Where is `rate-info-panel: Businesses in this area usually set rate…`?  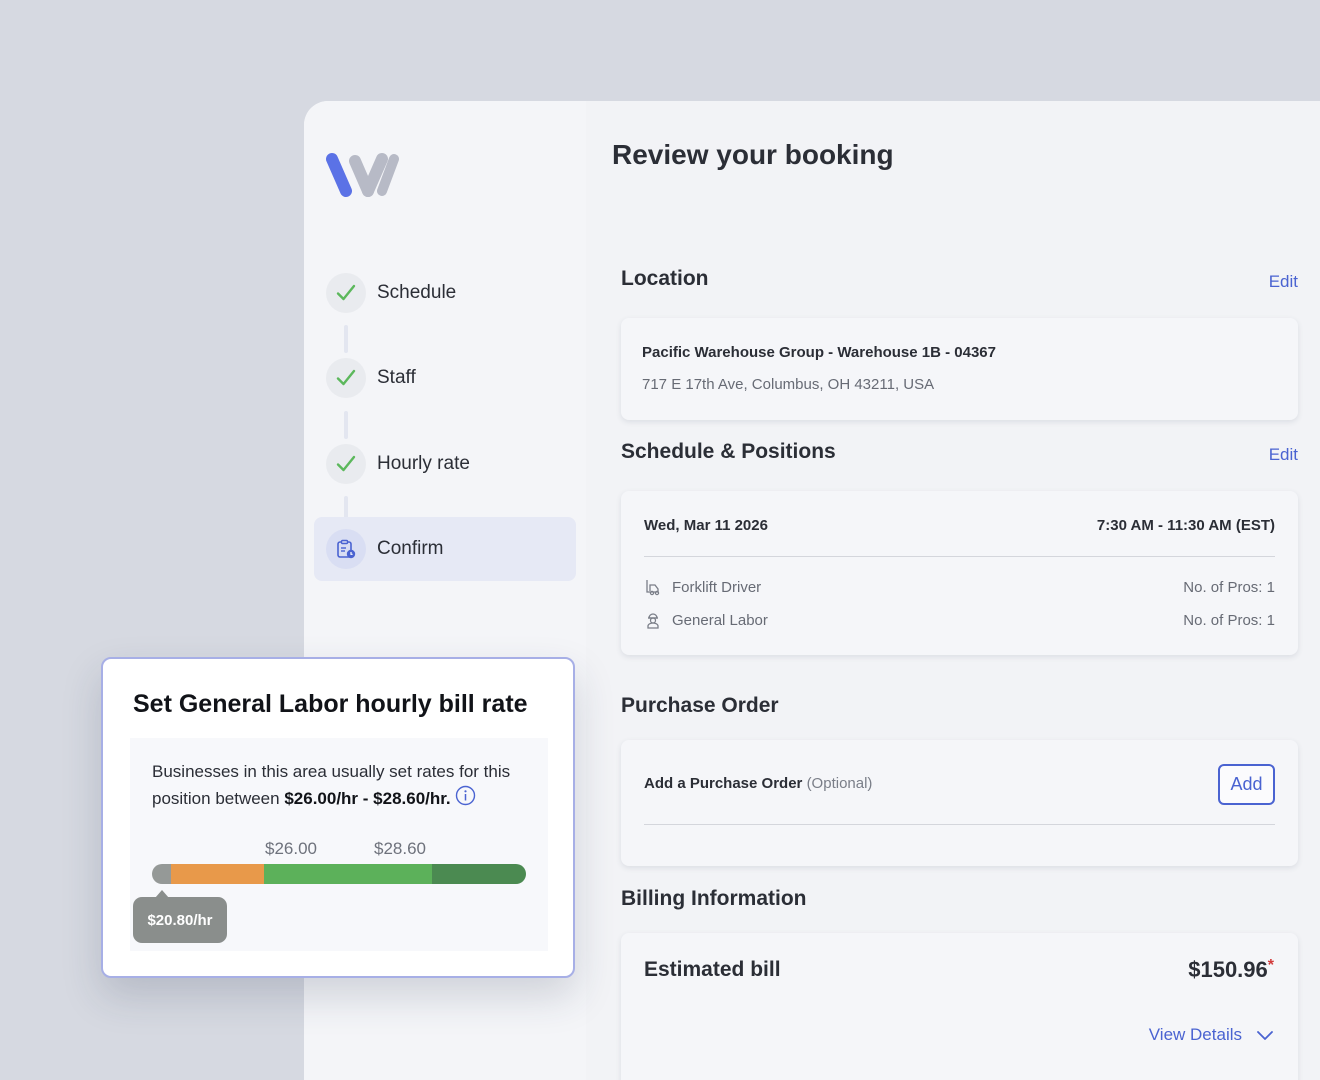
rate-info-panel: Businesses in this area usually set rate… is located at coordinates (339, 844).